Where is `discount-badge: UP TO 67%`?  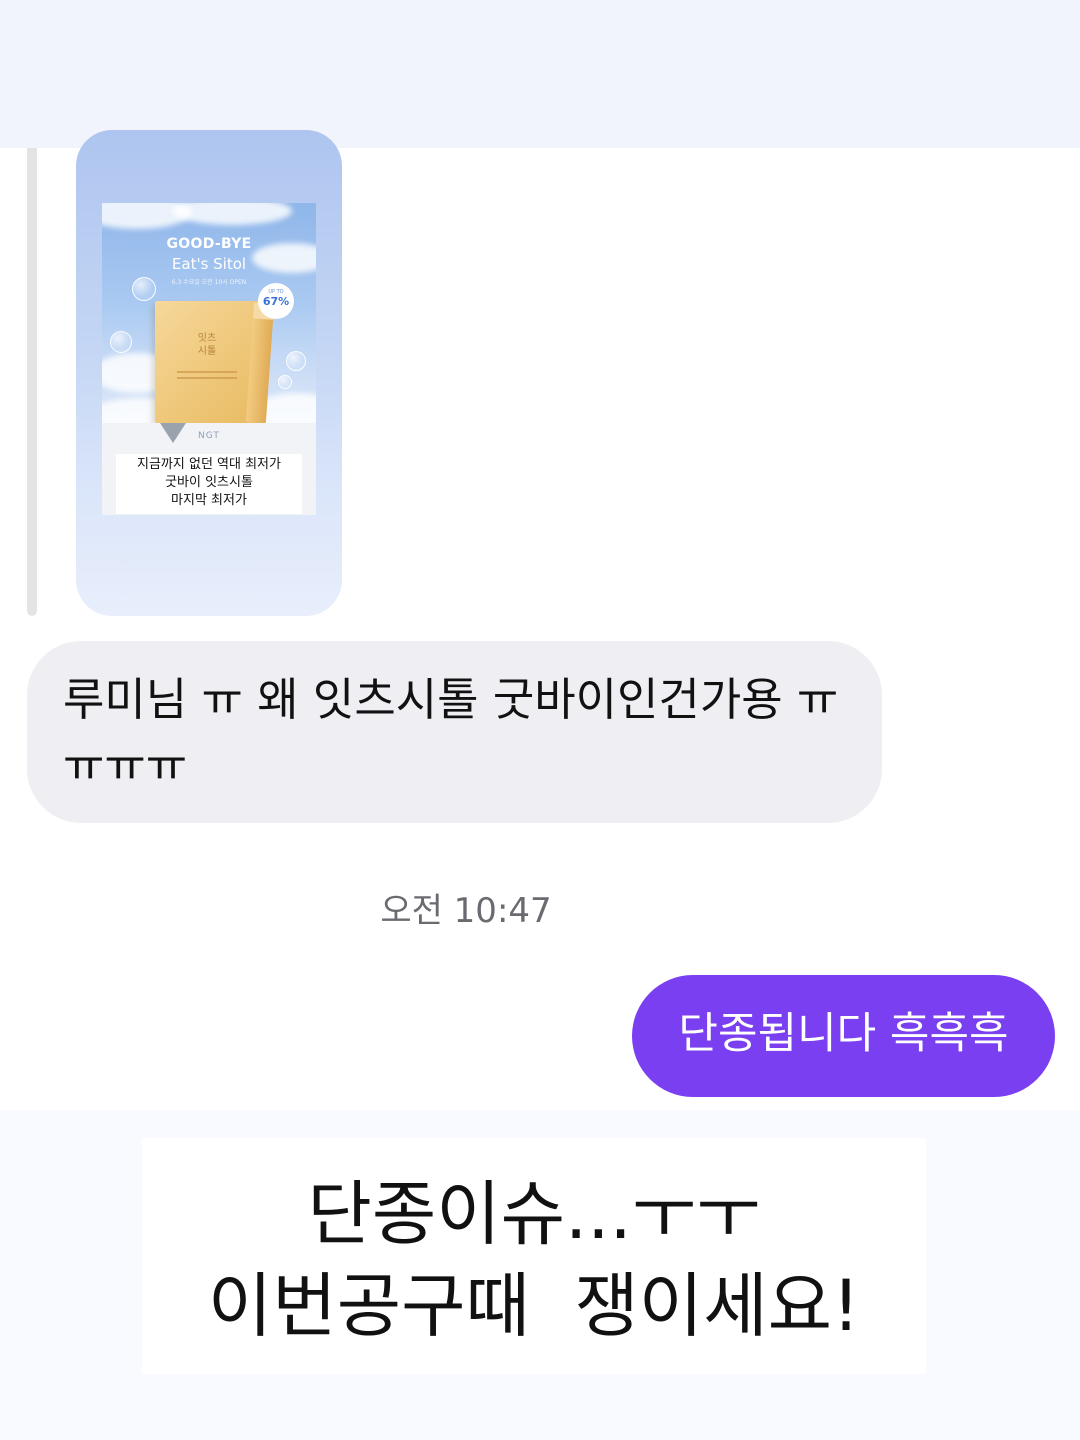
discount-badge: UP TO 67% is located at coordinates (276, 301).